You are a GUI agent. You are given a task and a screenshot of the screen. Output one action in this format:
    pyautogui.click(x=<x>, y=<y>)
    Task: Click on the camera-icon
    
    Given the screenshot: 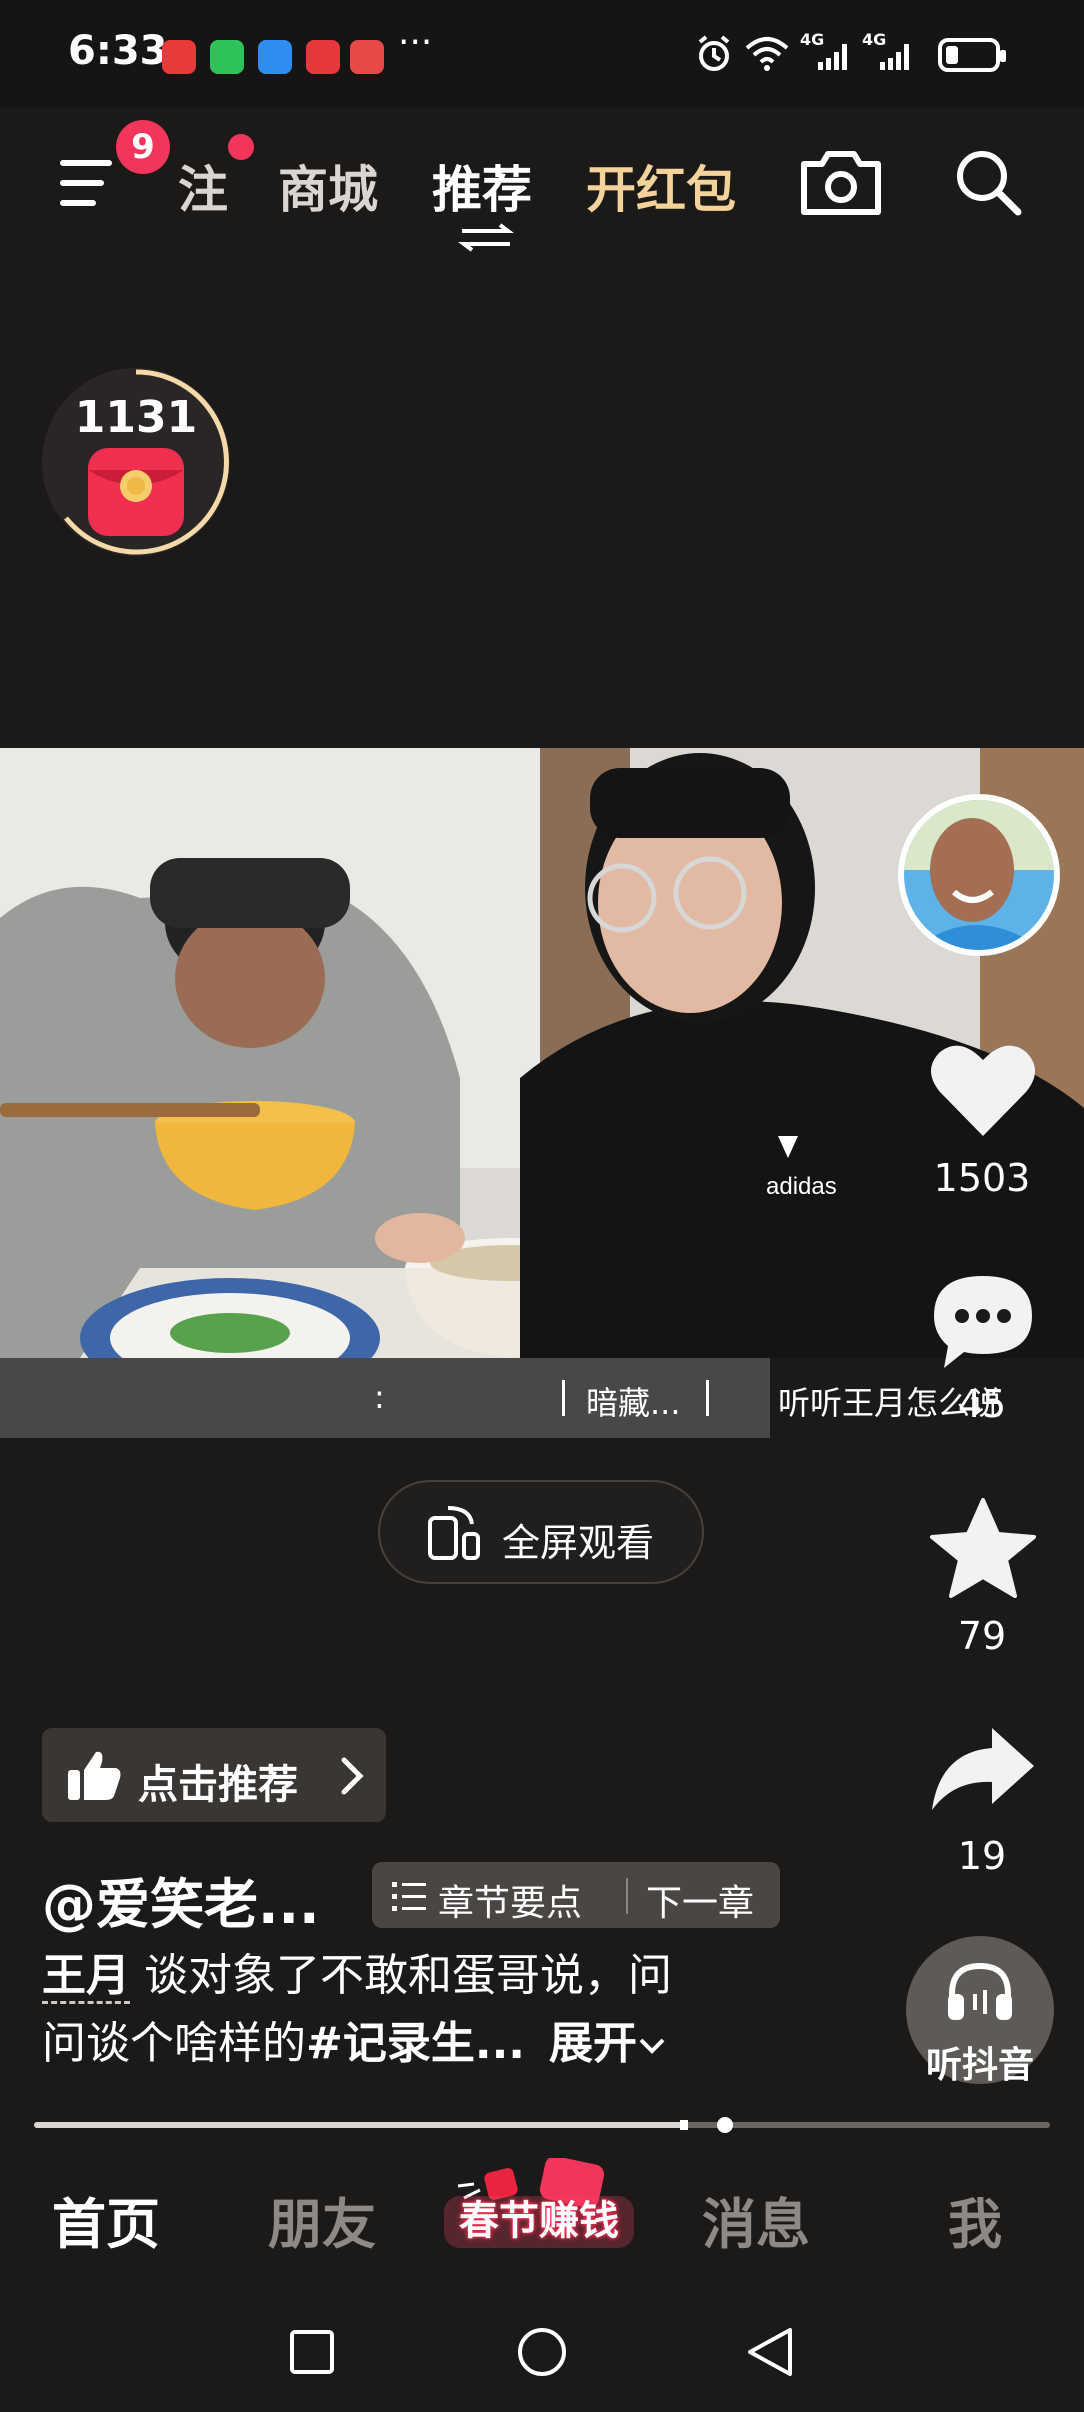 What is the action you would take?
    pyautogui.click(x=841, y=183)
    